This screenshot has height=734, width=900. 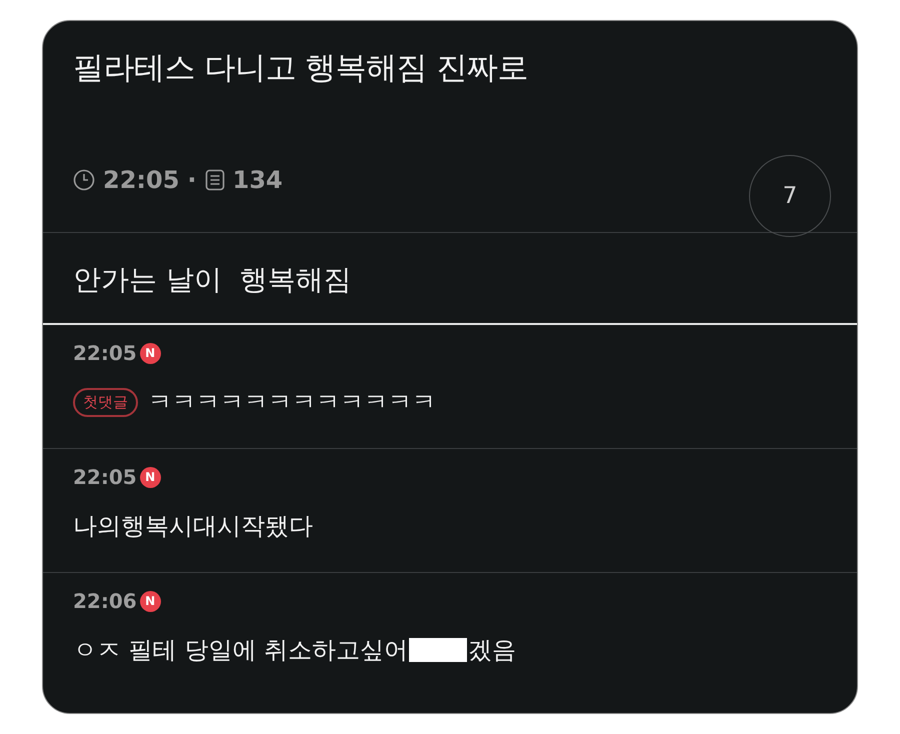 What do you see at coordinates (450, 279) in the screenshot?
I see `post-body: 안가는 날이 행복해짐` at bounding box center [450, 279].